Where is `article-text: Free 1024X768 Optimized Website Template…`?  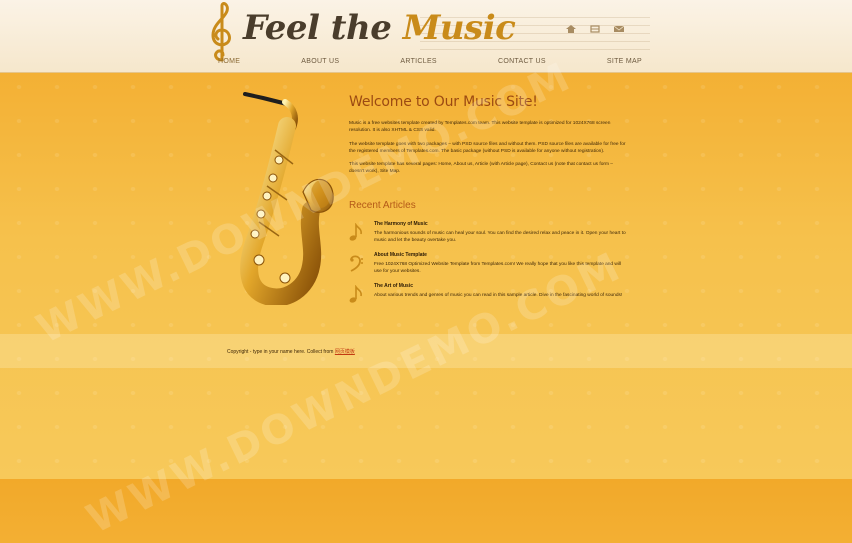 article-text: Free 1024X768 Optimized Website Template… is located at coordinates (498, 267).